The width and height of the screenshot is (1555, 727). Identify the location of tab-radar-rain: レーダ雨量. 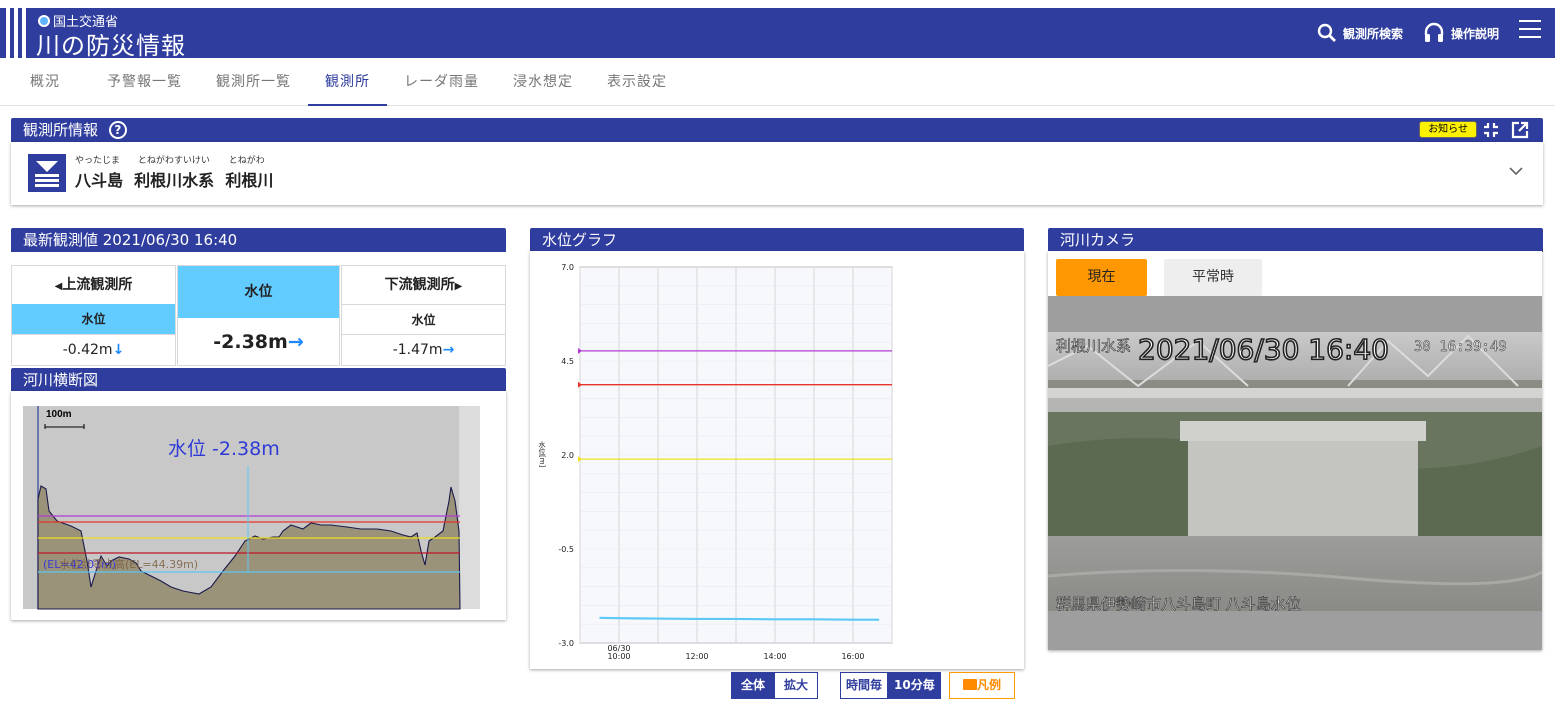
(441, 81).